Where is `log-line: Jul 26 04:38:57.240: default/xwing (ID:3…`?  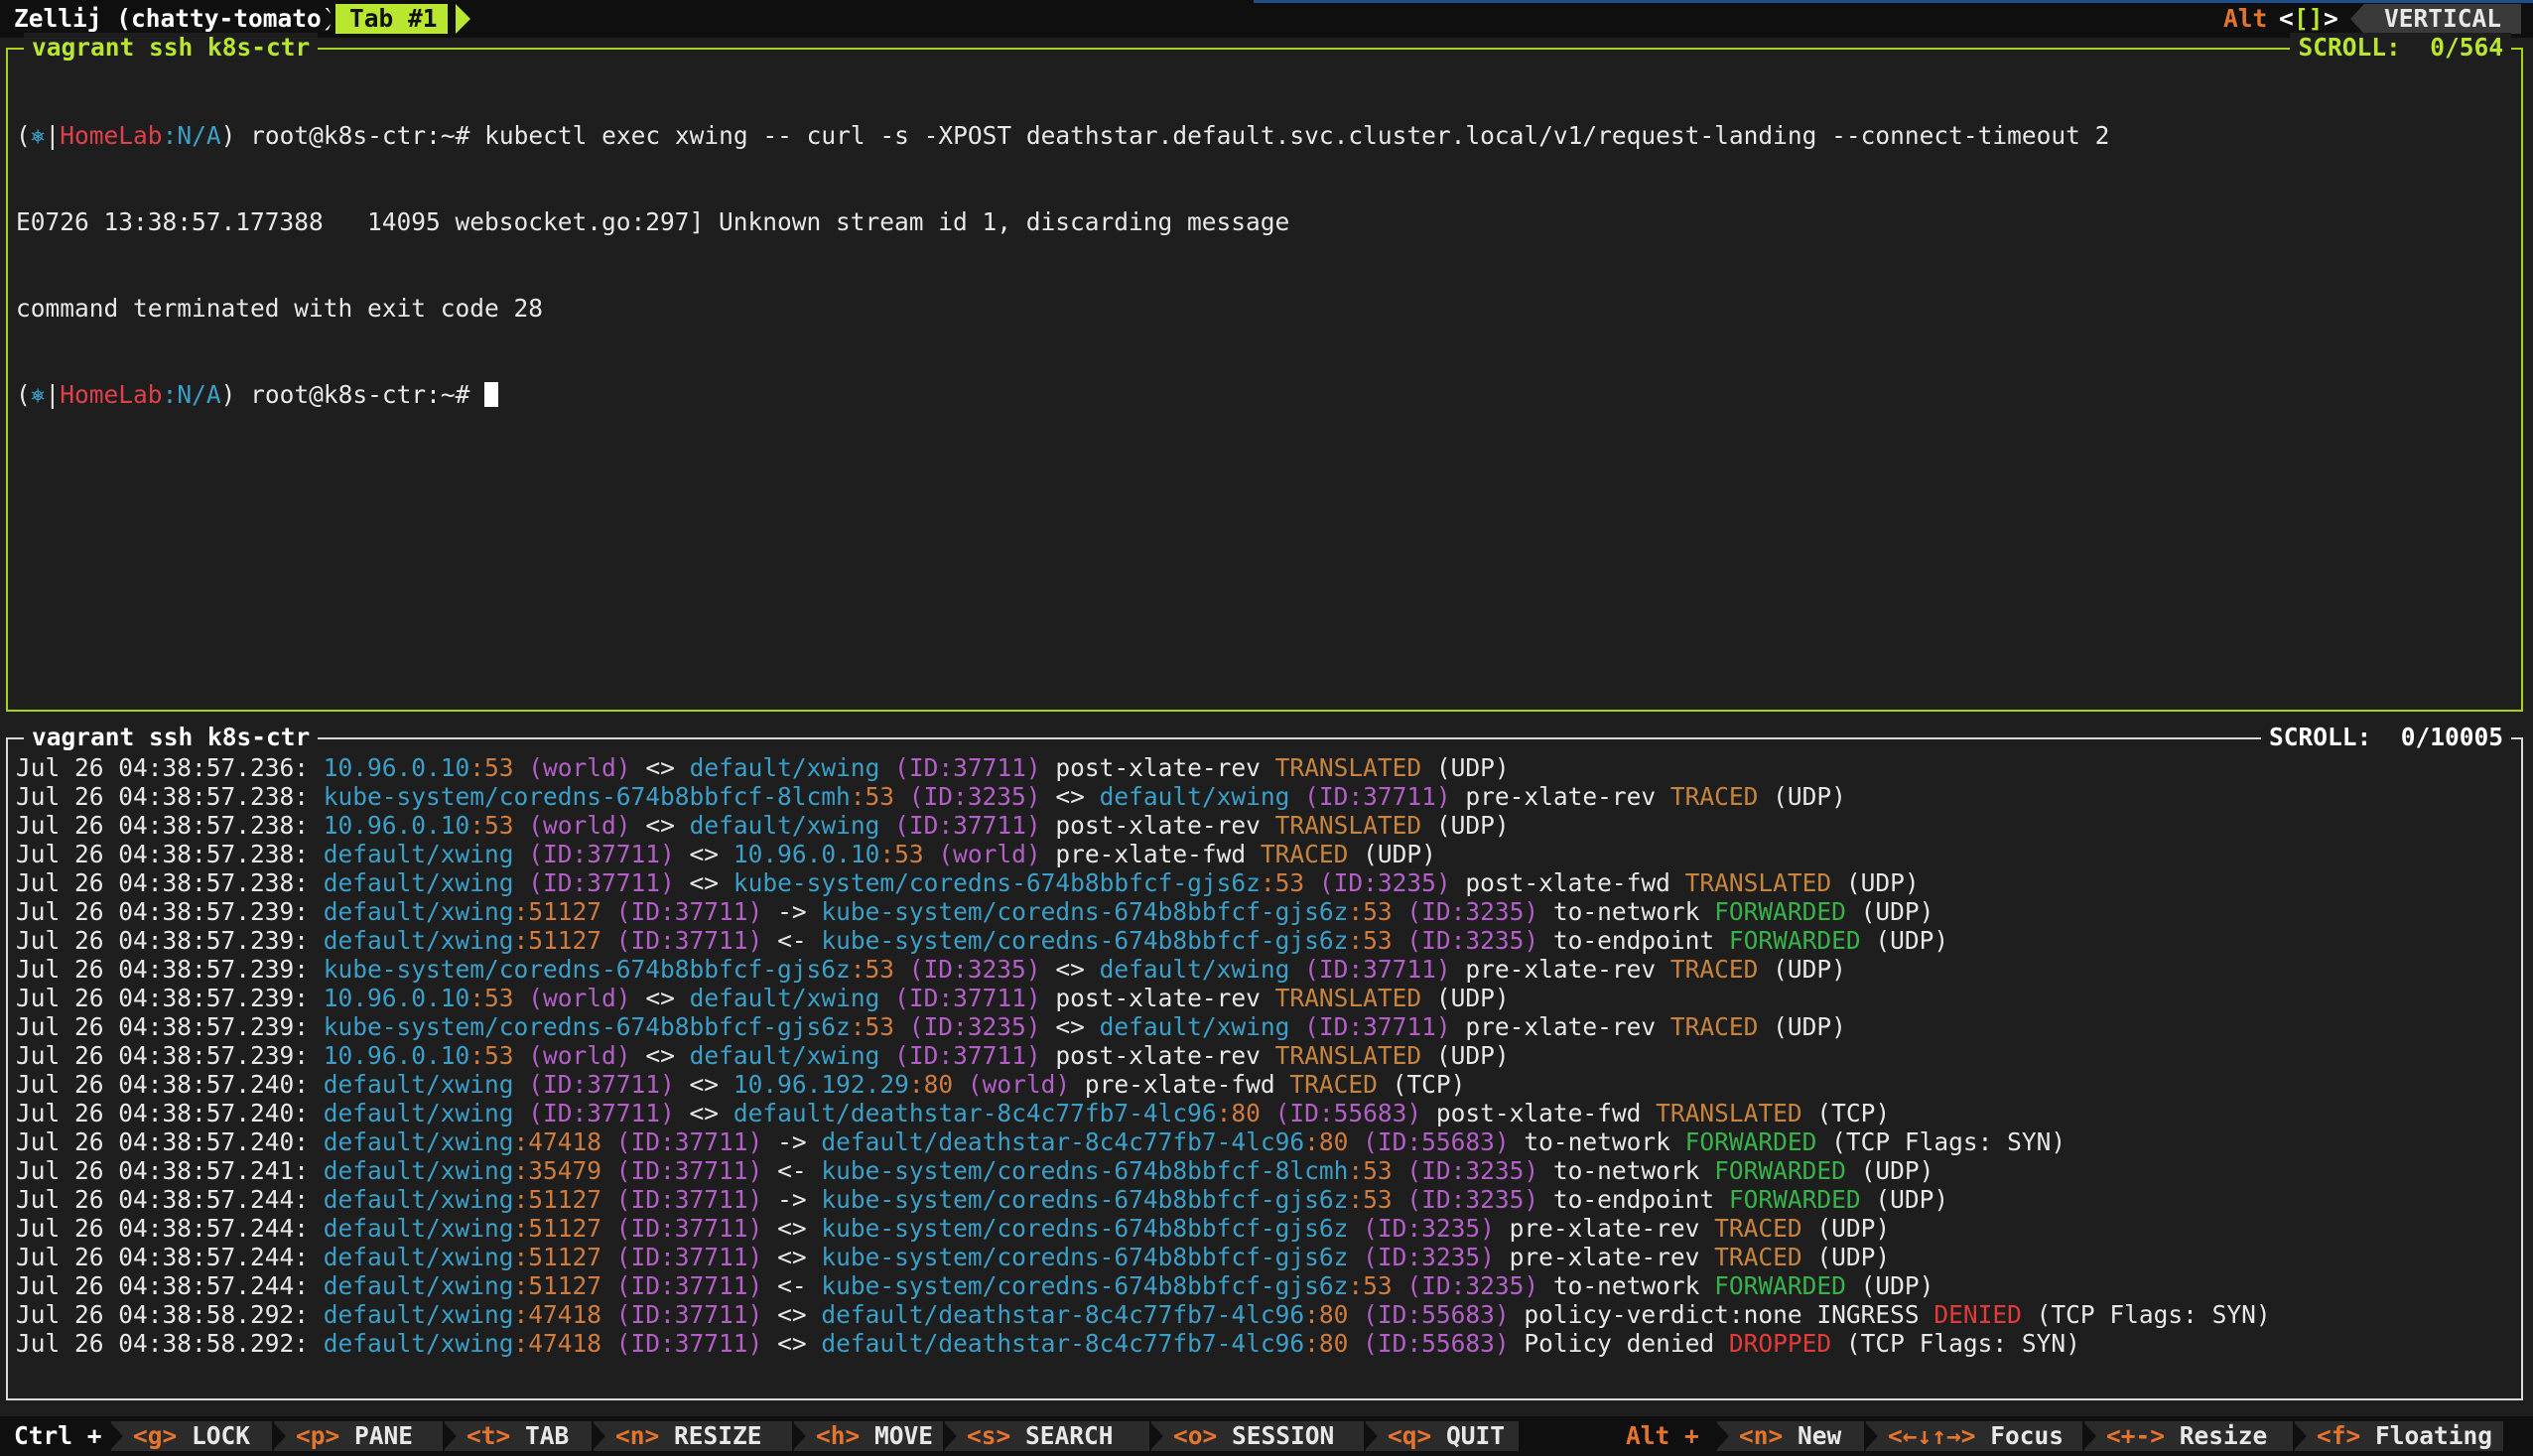
log-line: Jul 26 04:38:57.240: default/xwing (ID:3… is located at coordinates (1264, 1113).